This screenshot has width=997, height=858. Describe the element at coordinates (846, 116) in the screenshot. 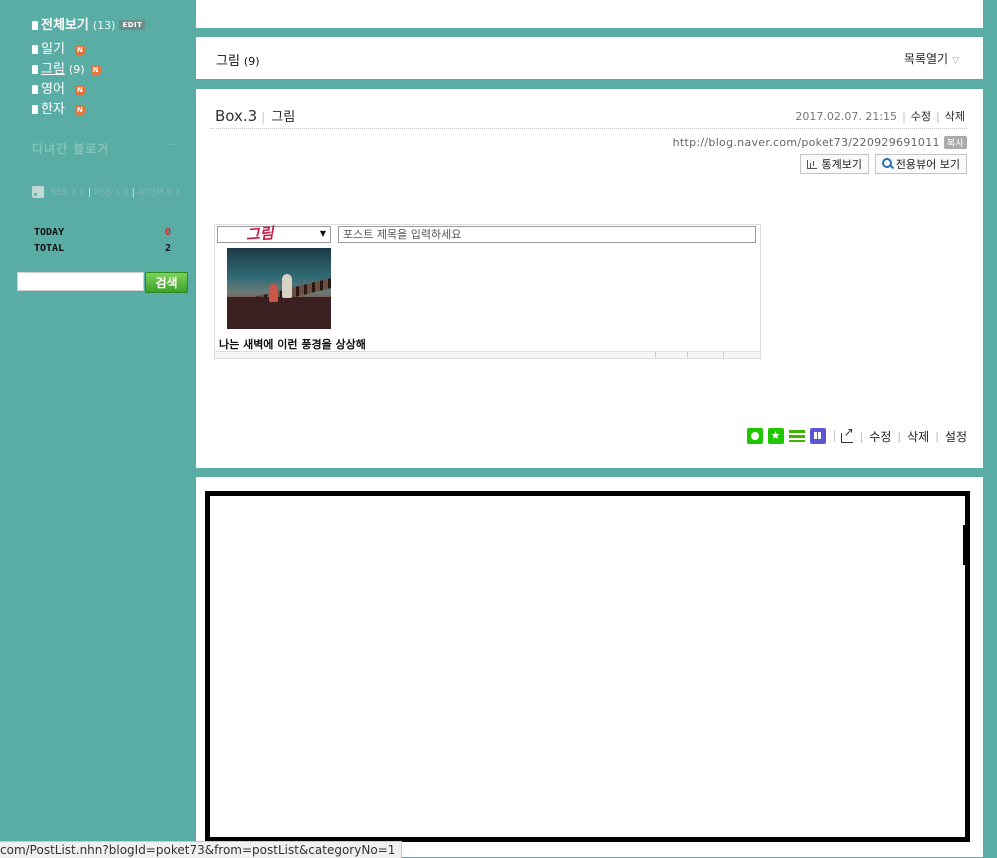

I see `post-date: 2017.02.07. 21:15` at that location.